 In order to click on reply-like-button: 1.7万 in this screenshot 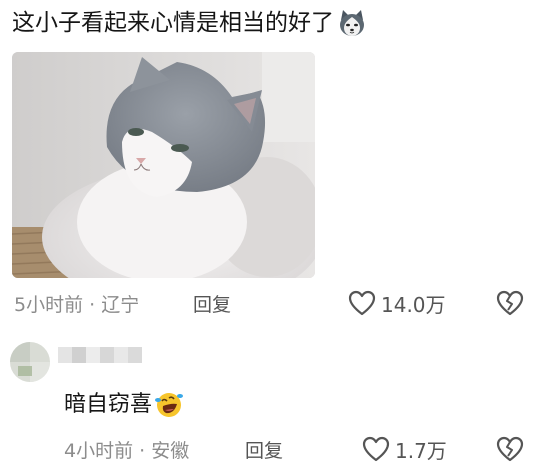, I will do `click(404, 449)`.